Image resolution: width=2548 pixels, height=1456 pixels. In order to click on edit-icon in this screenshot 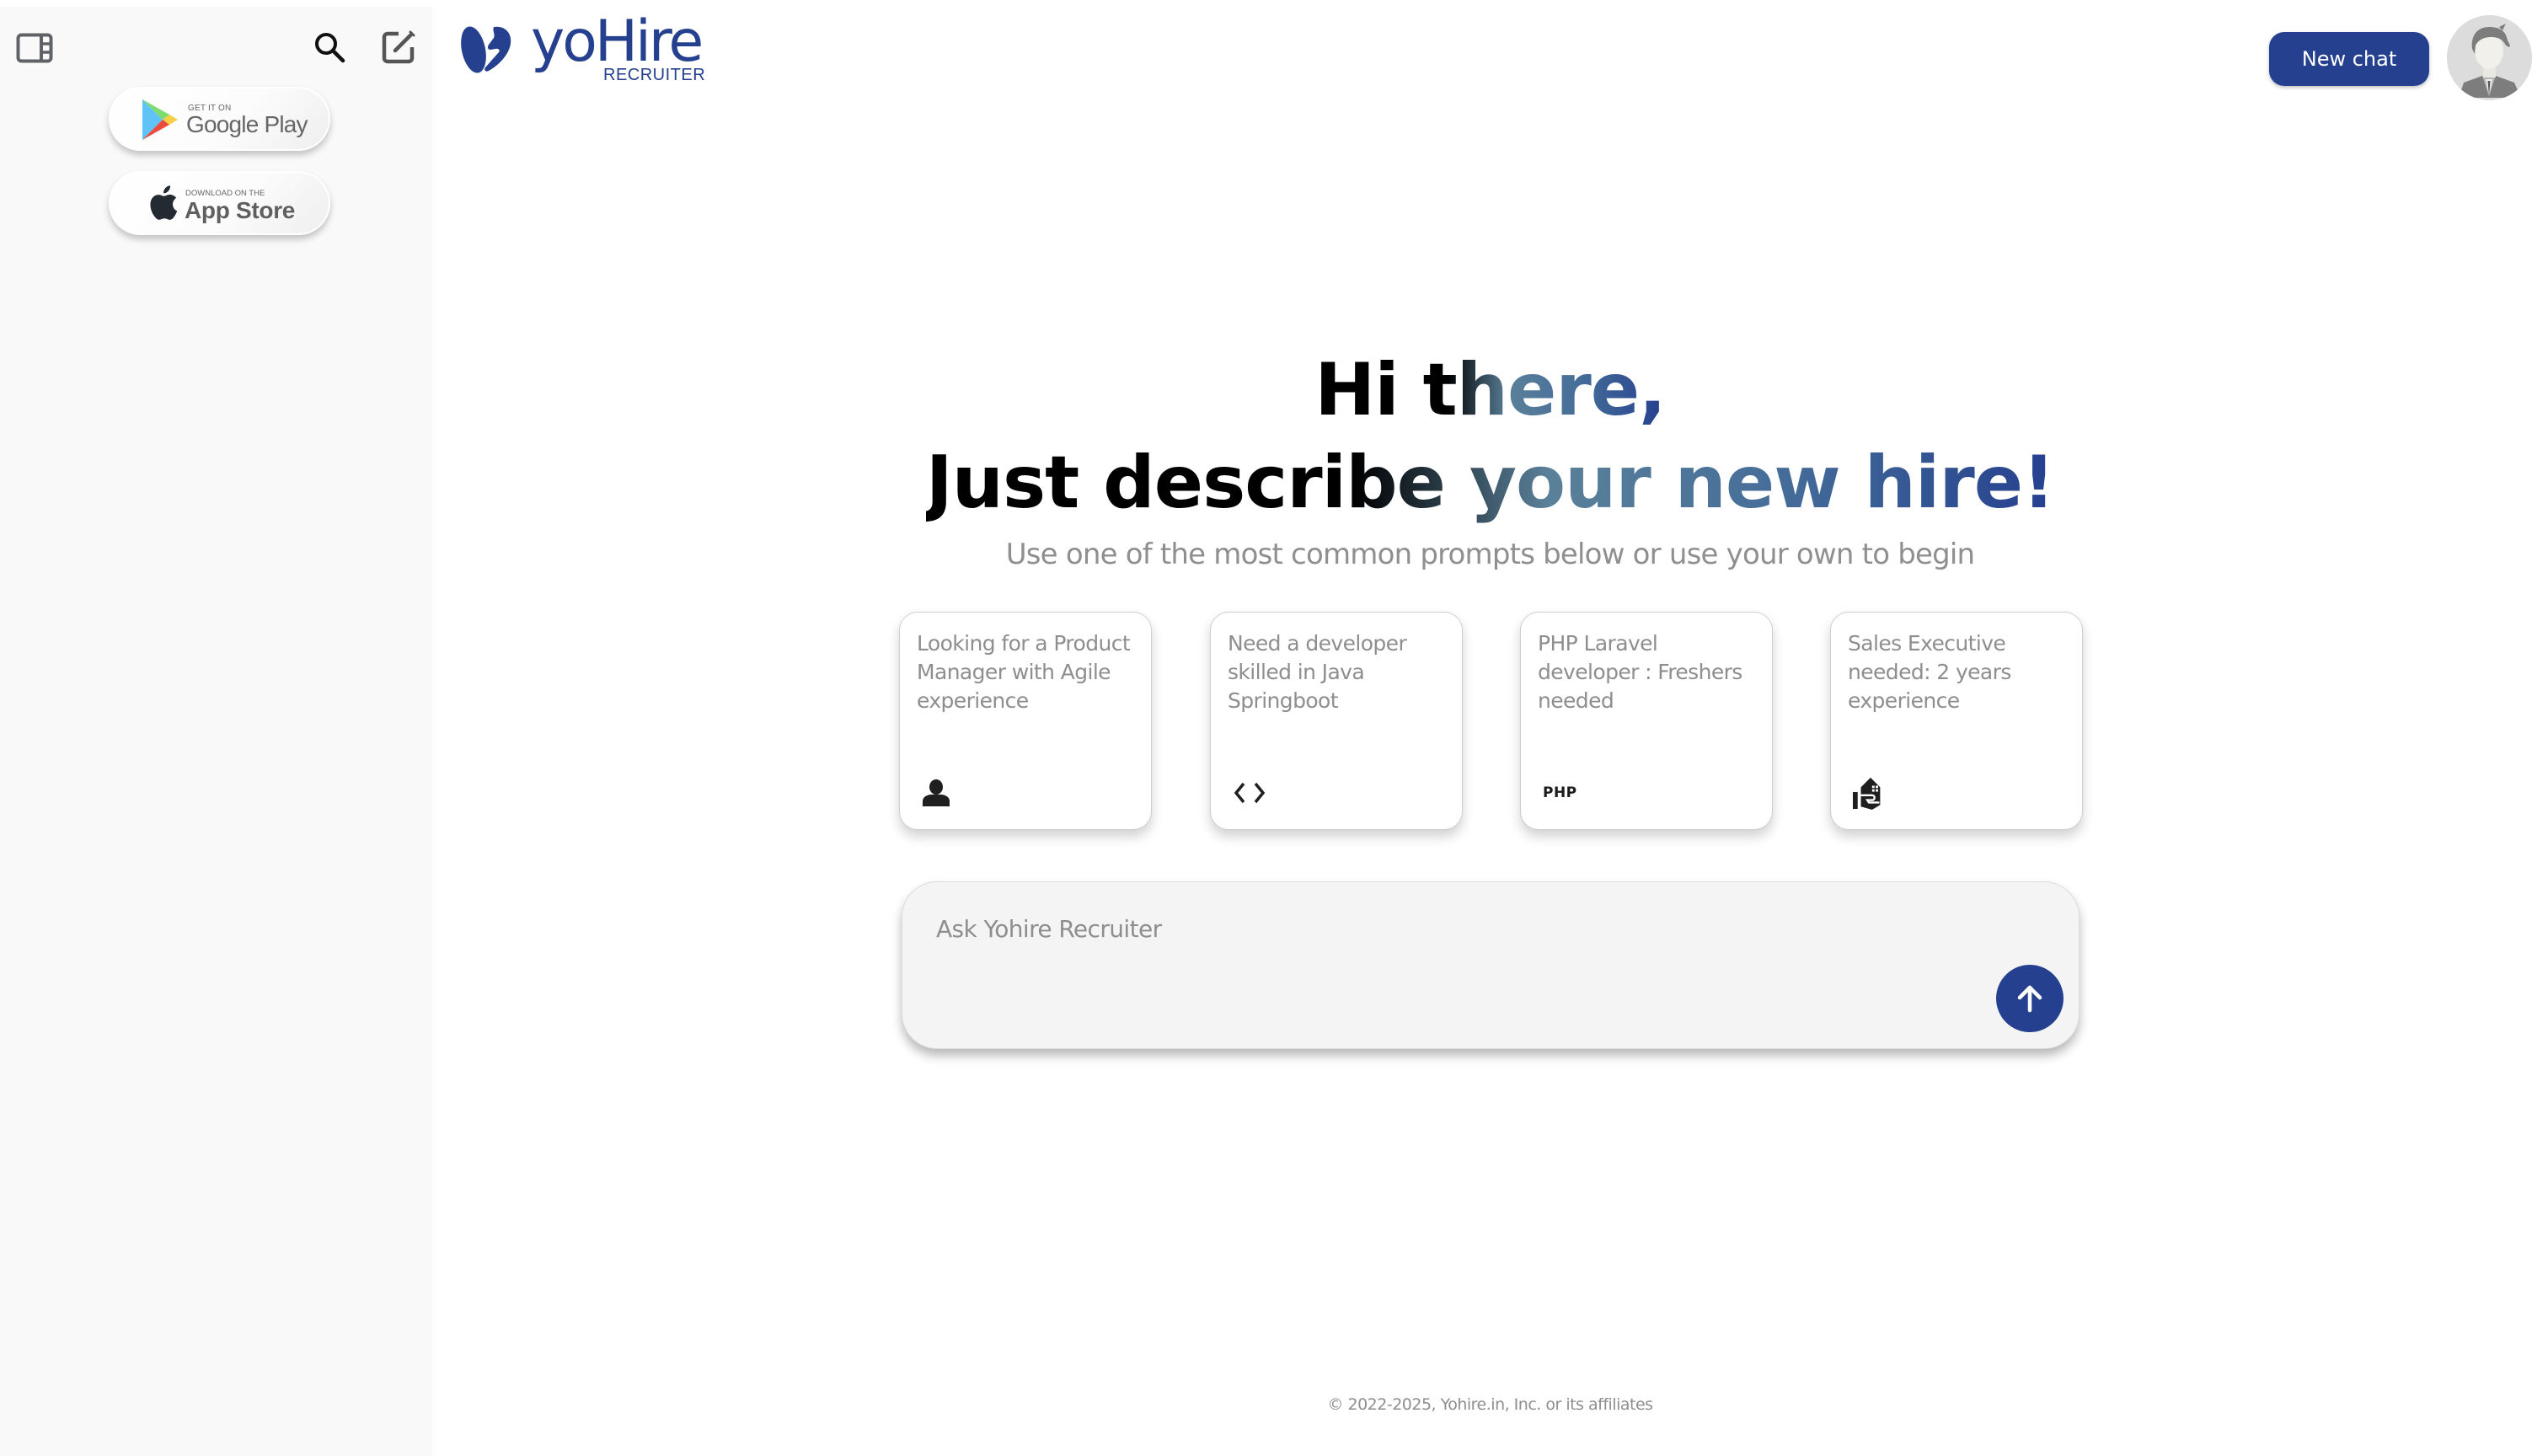, I will do `click(398, 47)`.